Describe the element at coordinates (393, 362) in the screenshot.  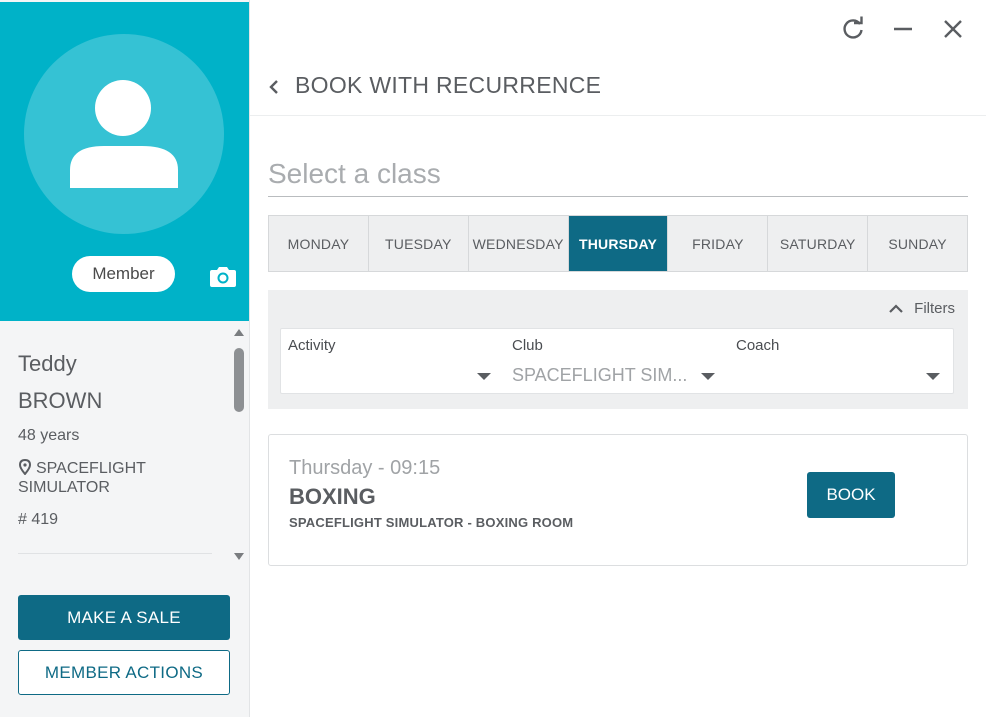
I see `activity-filter: Activity` at that location.